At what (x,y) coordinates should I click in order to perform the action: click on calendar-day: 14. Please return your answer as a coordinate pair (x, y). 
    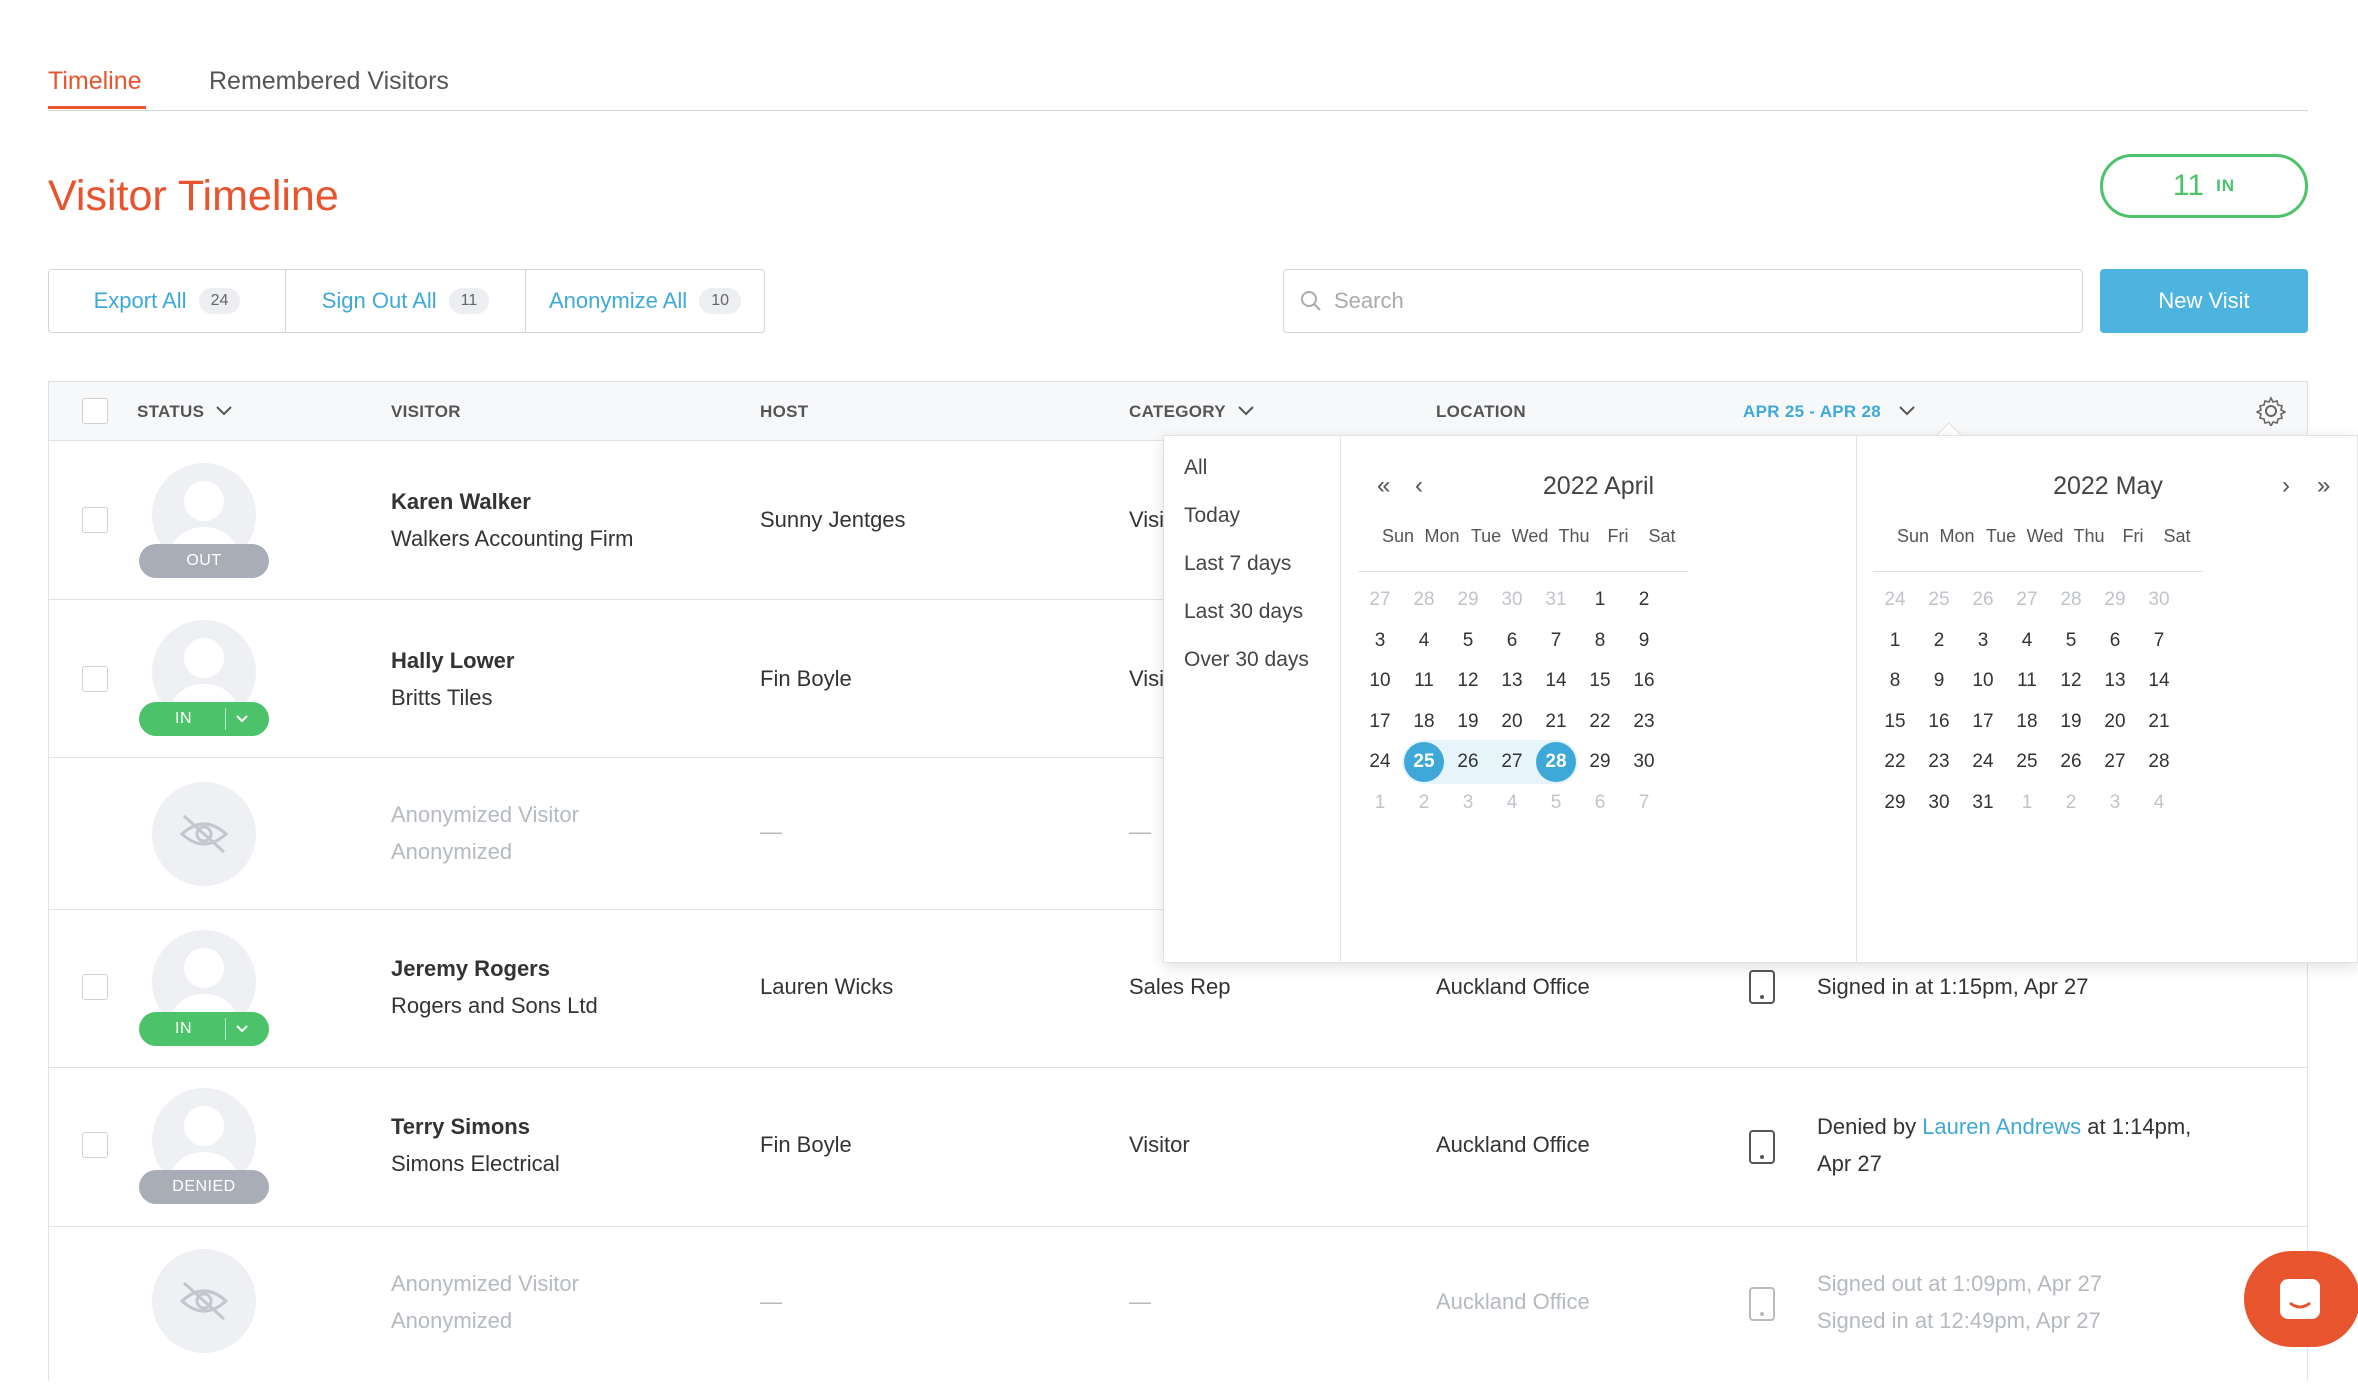
    Looking at the image, I should click on (2159, 681).